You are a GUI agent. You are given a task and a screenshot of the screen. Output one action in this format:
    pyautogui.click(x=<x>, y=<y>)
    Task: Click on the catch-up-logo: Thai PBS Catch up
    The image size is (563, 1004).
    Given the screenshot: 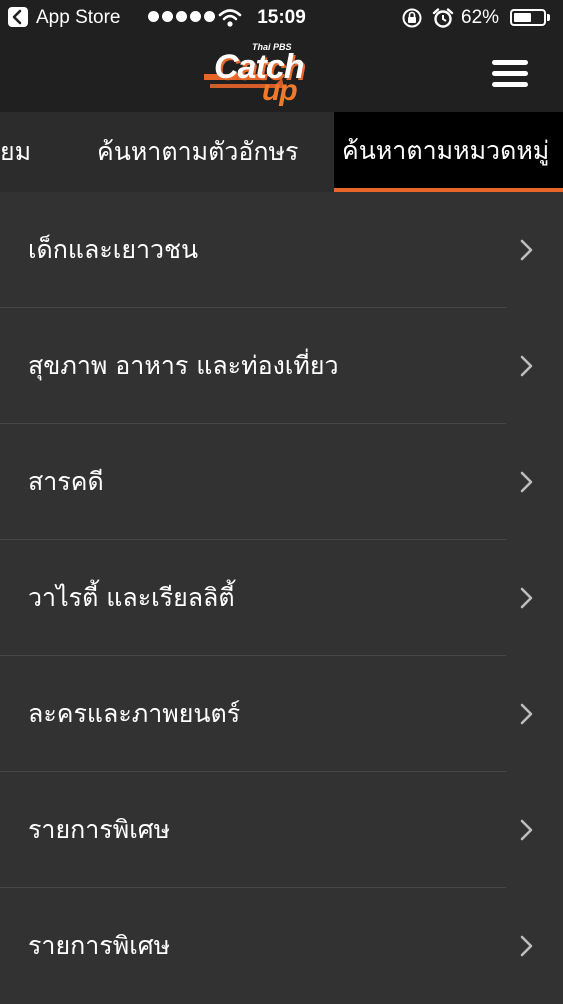 What is the action you would take?
    pyautogui.click(x=262, y=74)
    